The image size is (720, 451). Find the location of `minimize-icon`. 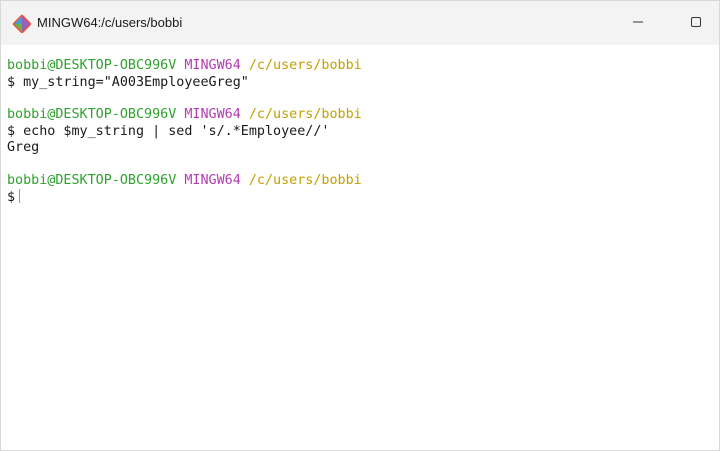

minimize-icon is located at coordinates (638, 24).